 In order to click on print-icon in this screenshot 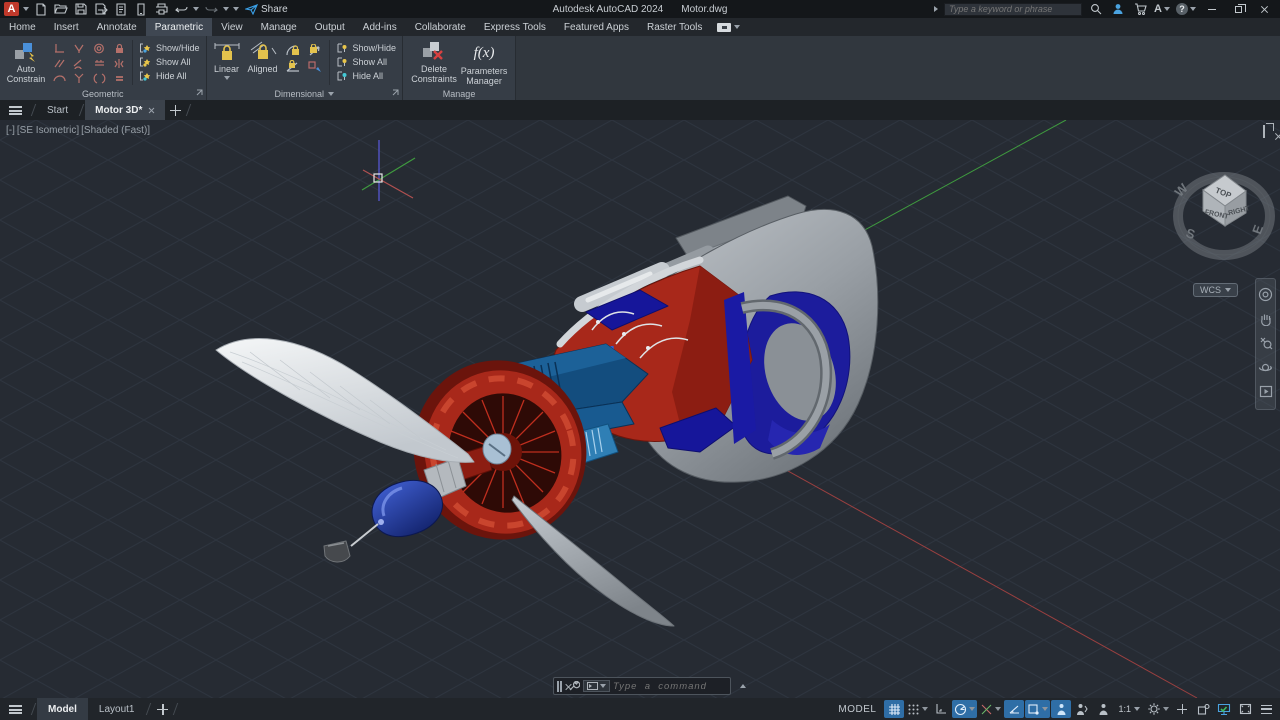, I will do `click(161, 9)`.